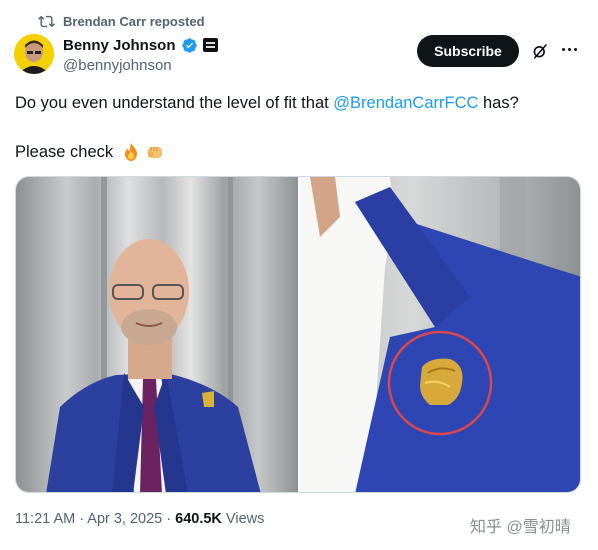 This screenshot has height=550, width=598. I want to click on subscribe-button: Subscribe, so click(468, 51).